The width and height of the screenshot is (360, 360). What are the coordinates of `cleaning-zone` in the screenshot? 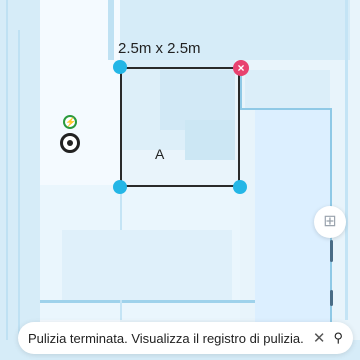 It's located at (180, 127).